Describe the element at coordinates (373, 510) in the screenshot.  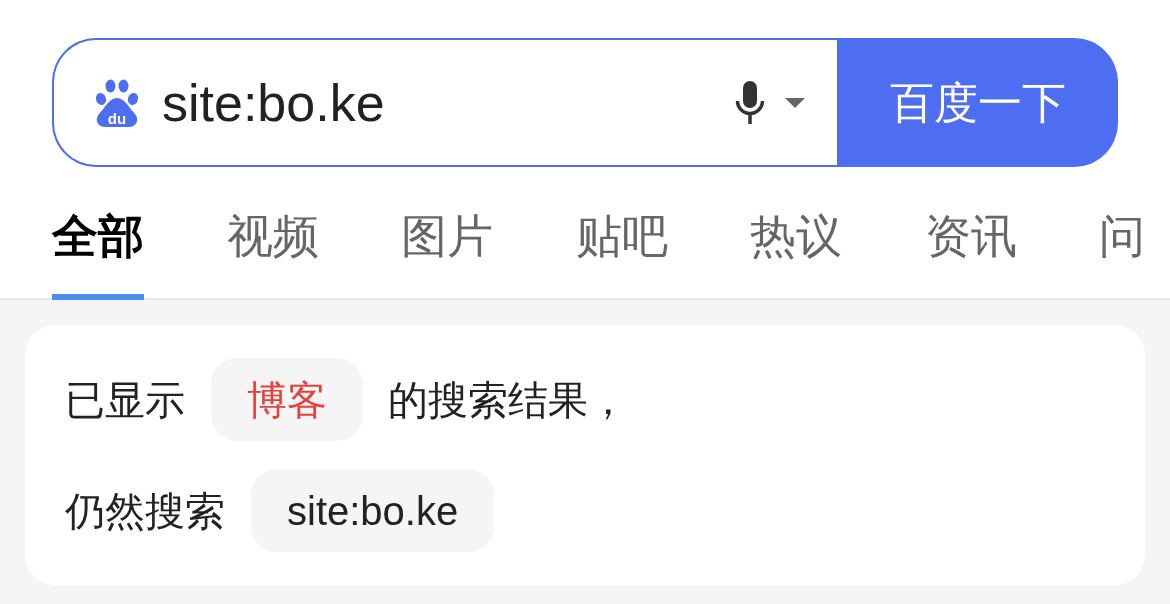
I see `original-query-link: site:bo.ke` at that location.